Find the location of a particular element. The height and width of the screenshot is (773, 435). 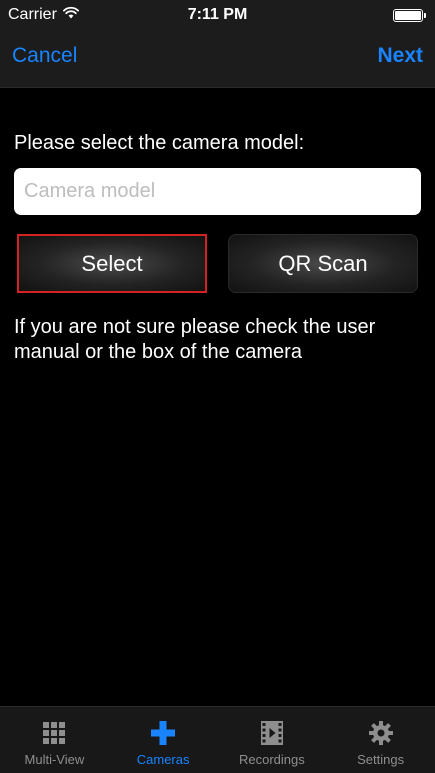

tab-label: Cameras is located at coordinates (163, 759).